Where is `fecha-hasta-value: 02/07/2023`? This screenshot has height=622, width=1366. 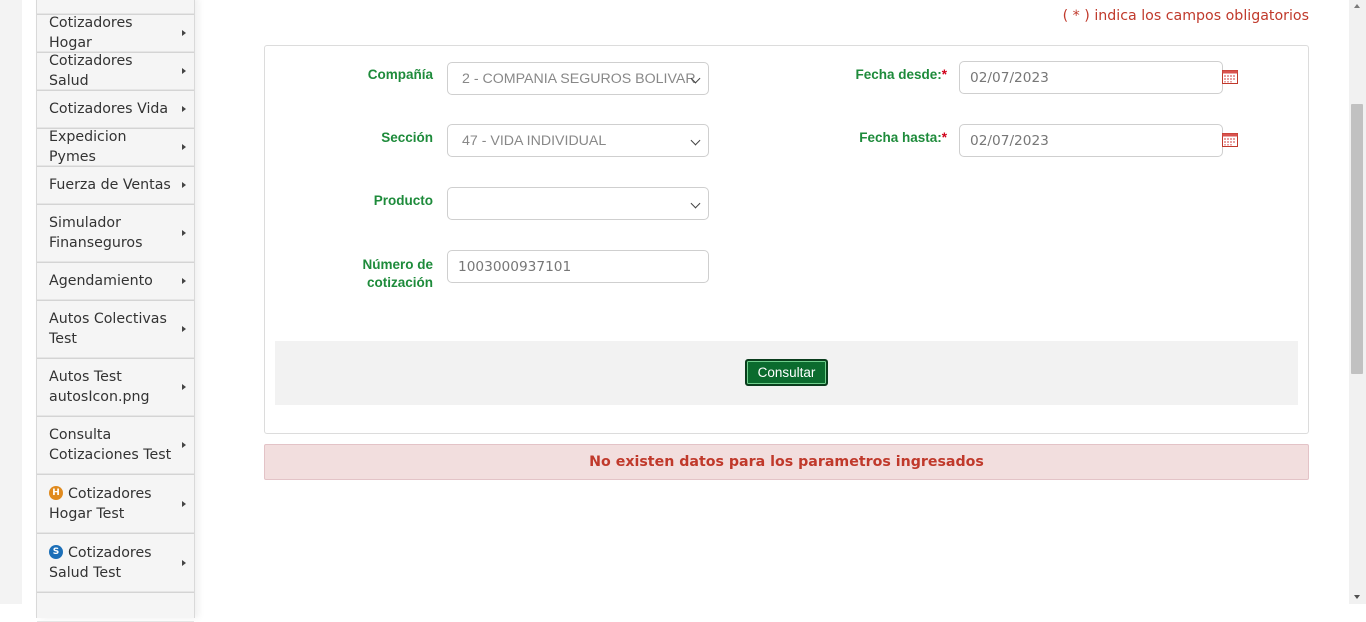 fecha-hasta-value: 02/07/2023 is located at coordinates (1009, 140).